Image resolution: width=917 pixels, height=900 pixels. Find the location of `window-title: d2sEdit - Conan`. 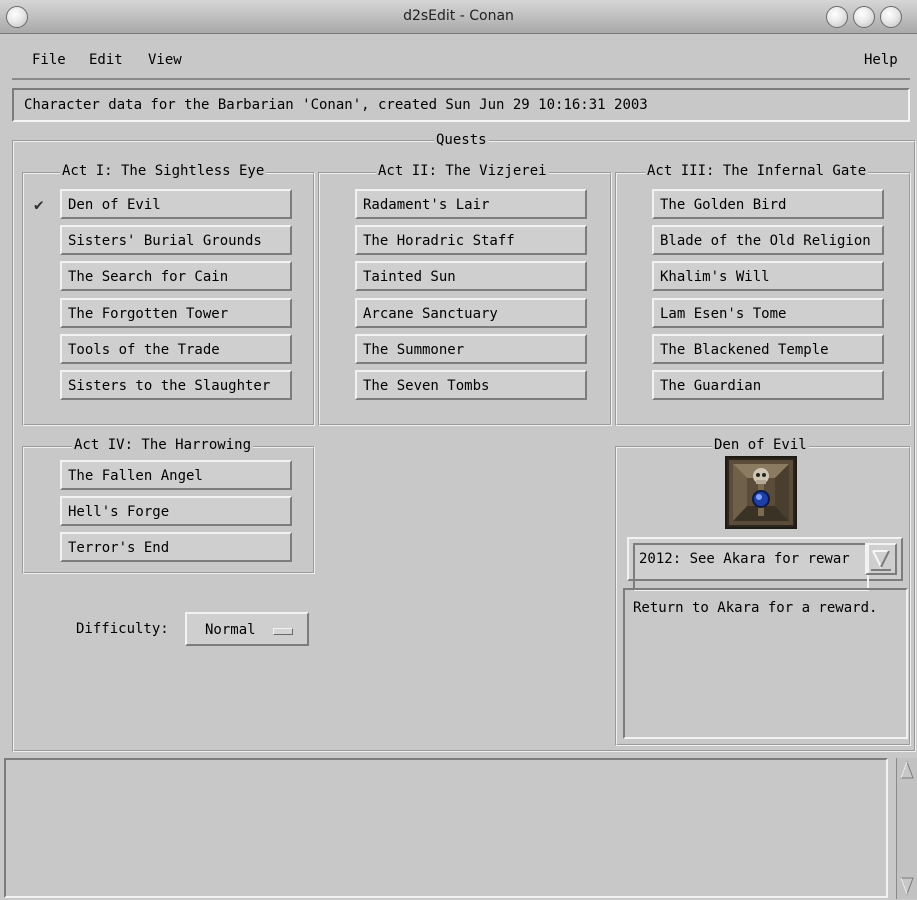

window-title: d2sEdit - Conan is located at coordinates (458, 16).